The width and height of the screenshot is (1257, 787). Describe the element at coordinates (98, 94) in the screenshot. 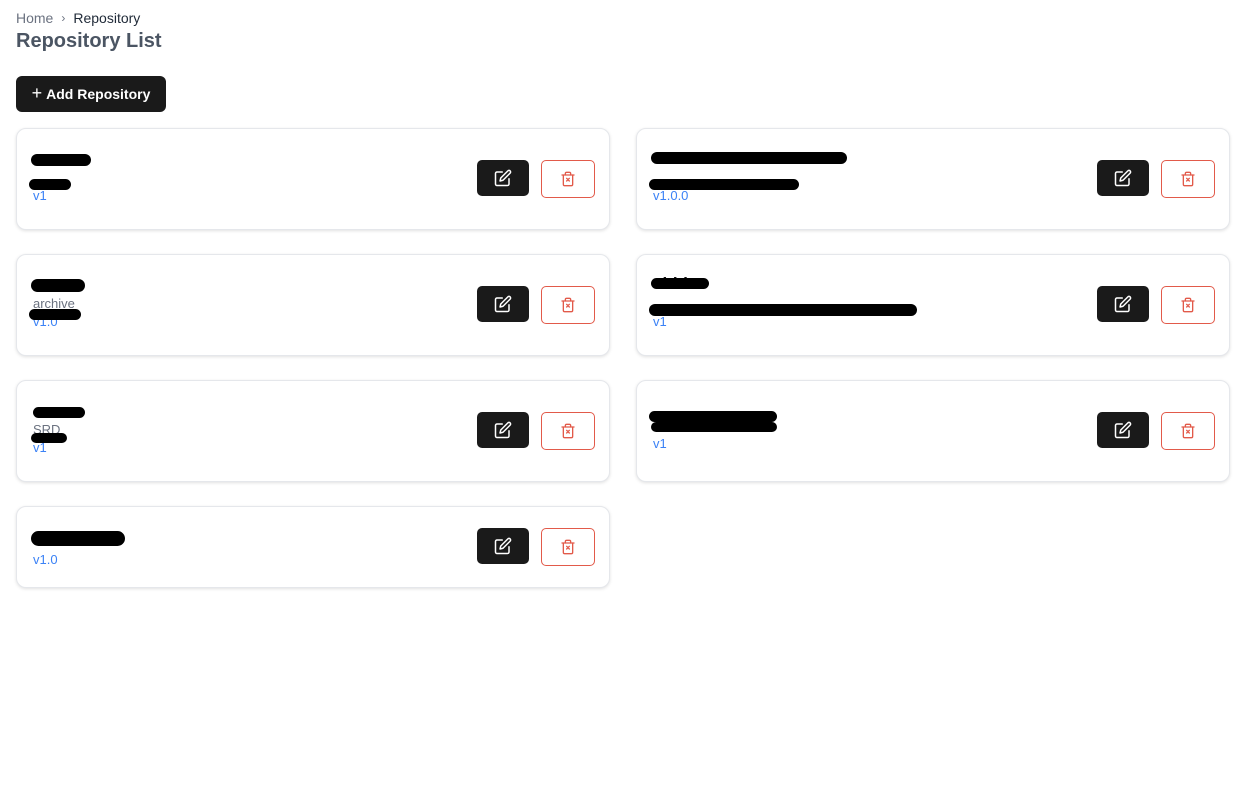

I see `add-repository-label: Add Repository` at that location.